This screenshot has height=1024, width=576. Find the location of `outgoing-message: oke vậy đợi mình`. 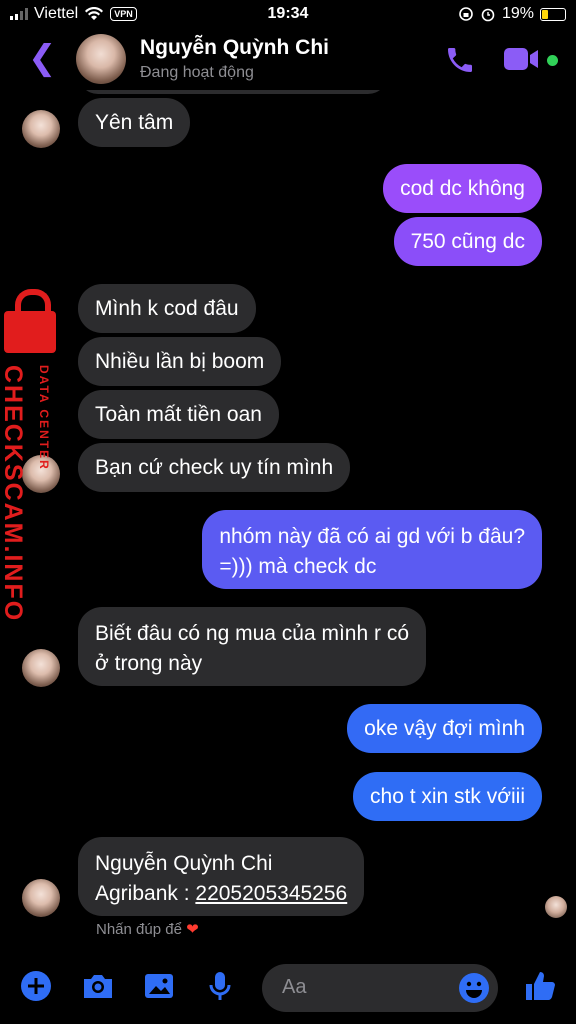

outgoing-message: oke vậy đợi mình is located at coordinates (444, 728).